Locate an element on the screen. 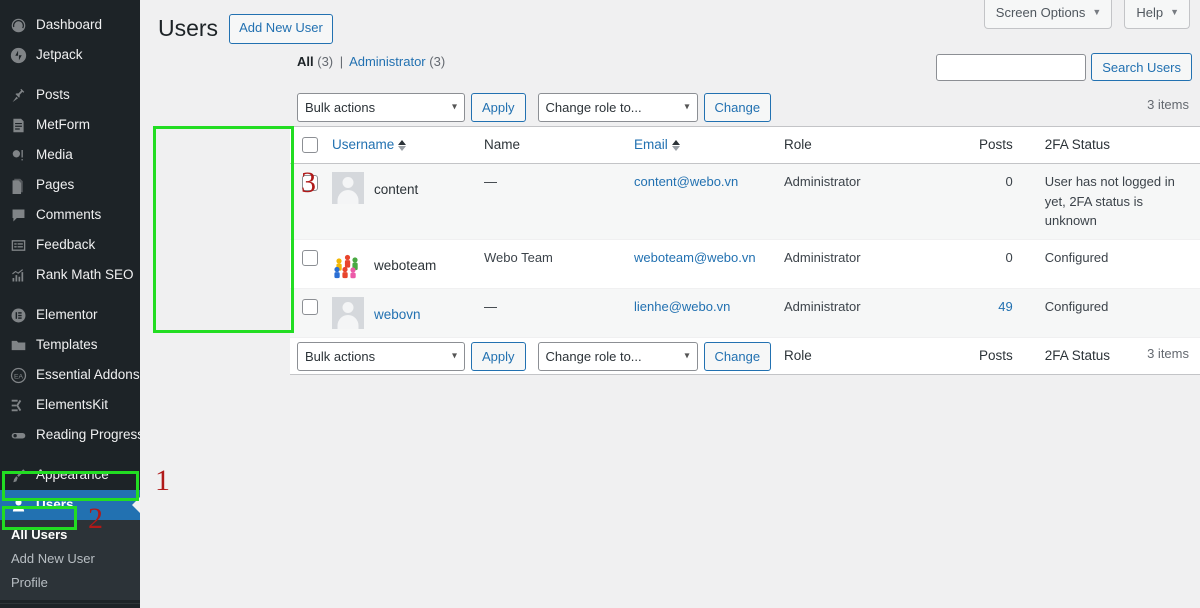  sidebar-item-users: Users is located at coordinates (70, 505).